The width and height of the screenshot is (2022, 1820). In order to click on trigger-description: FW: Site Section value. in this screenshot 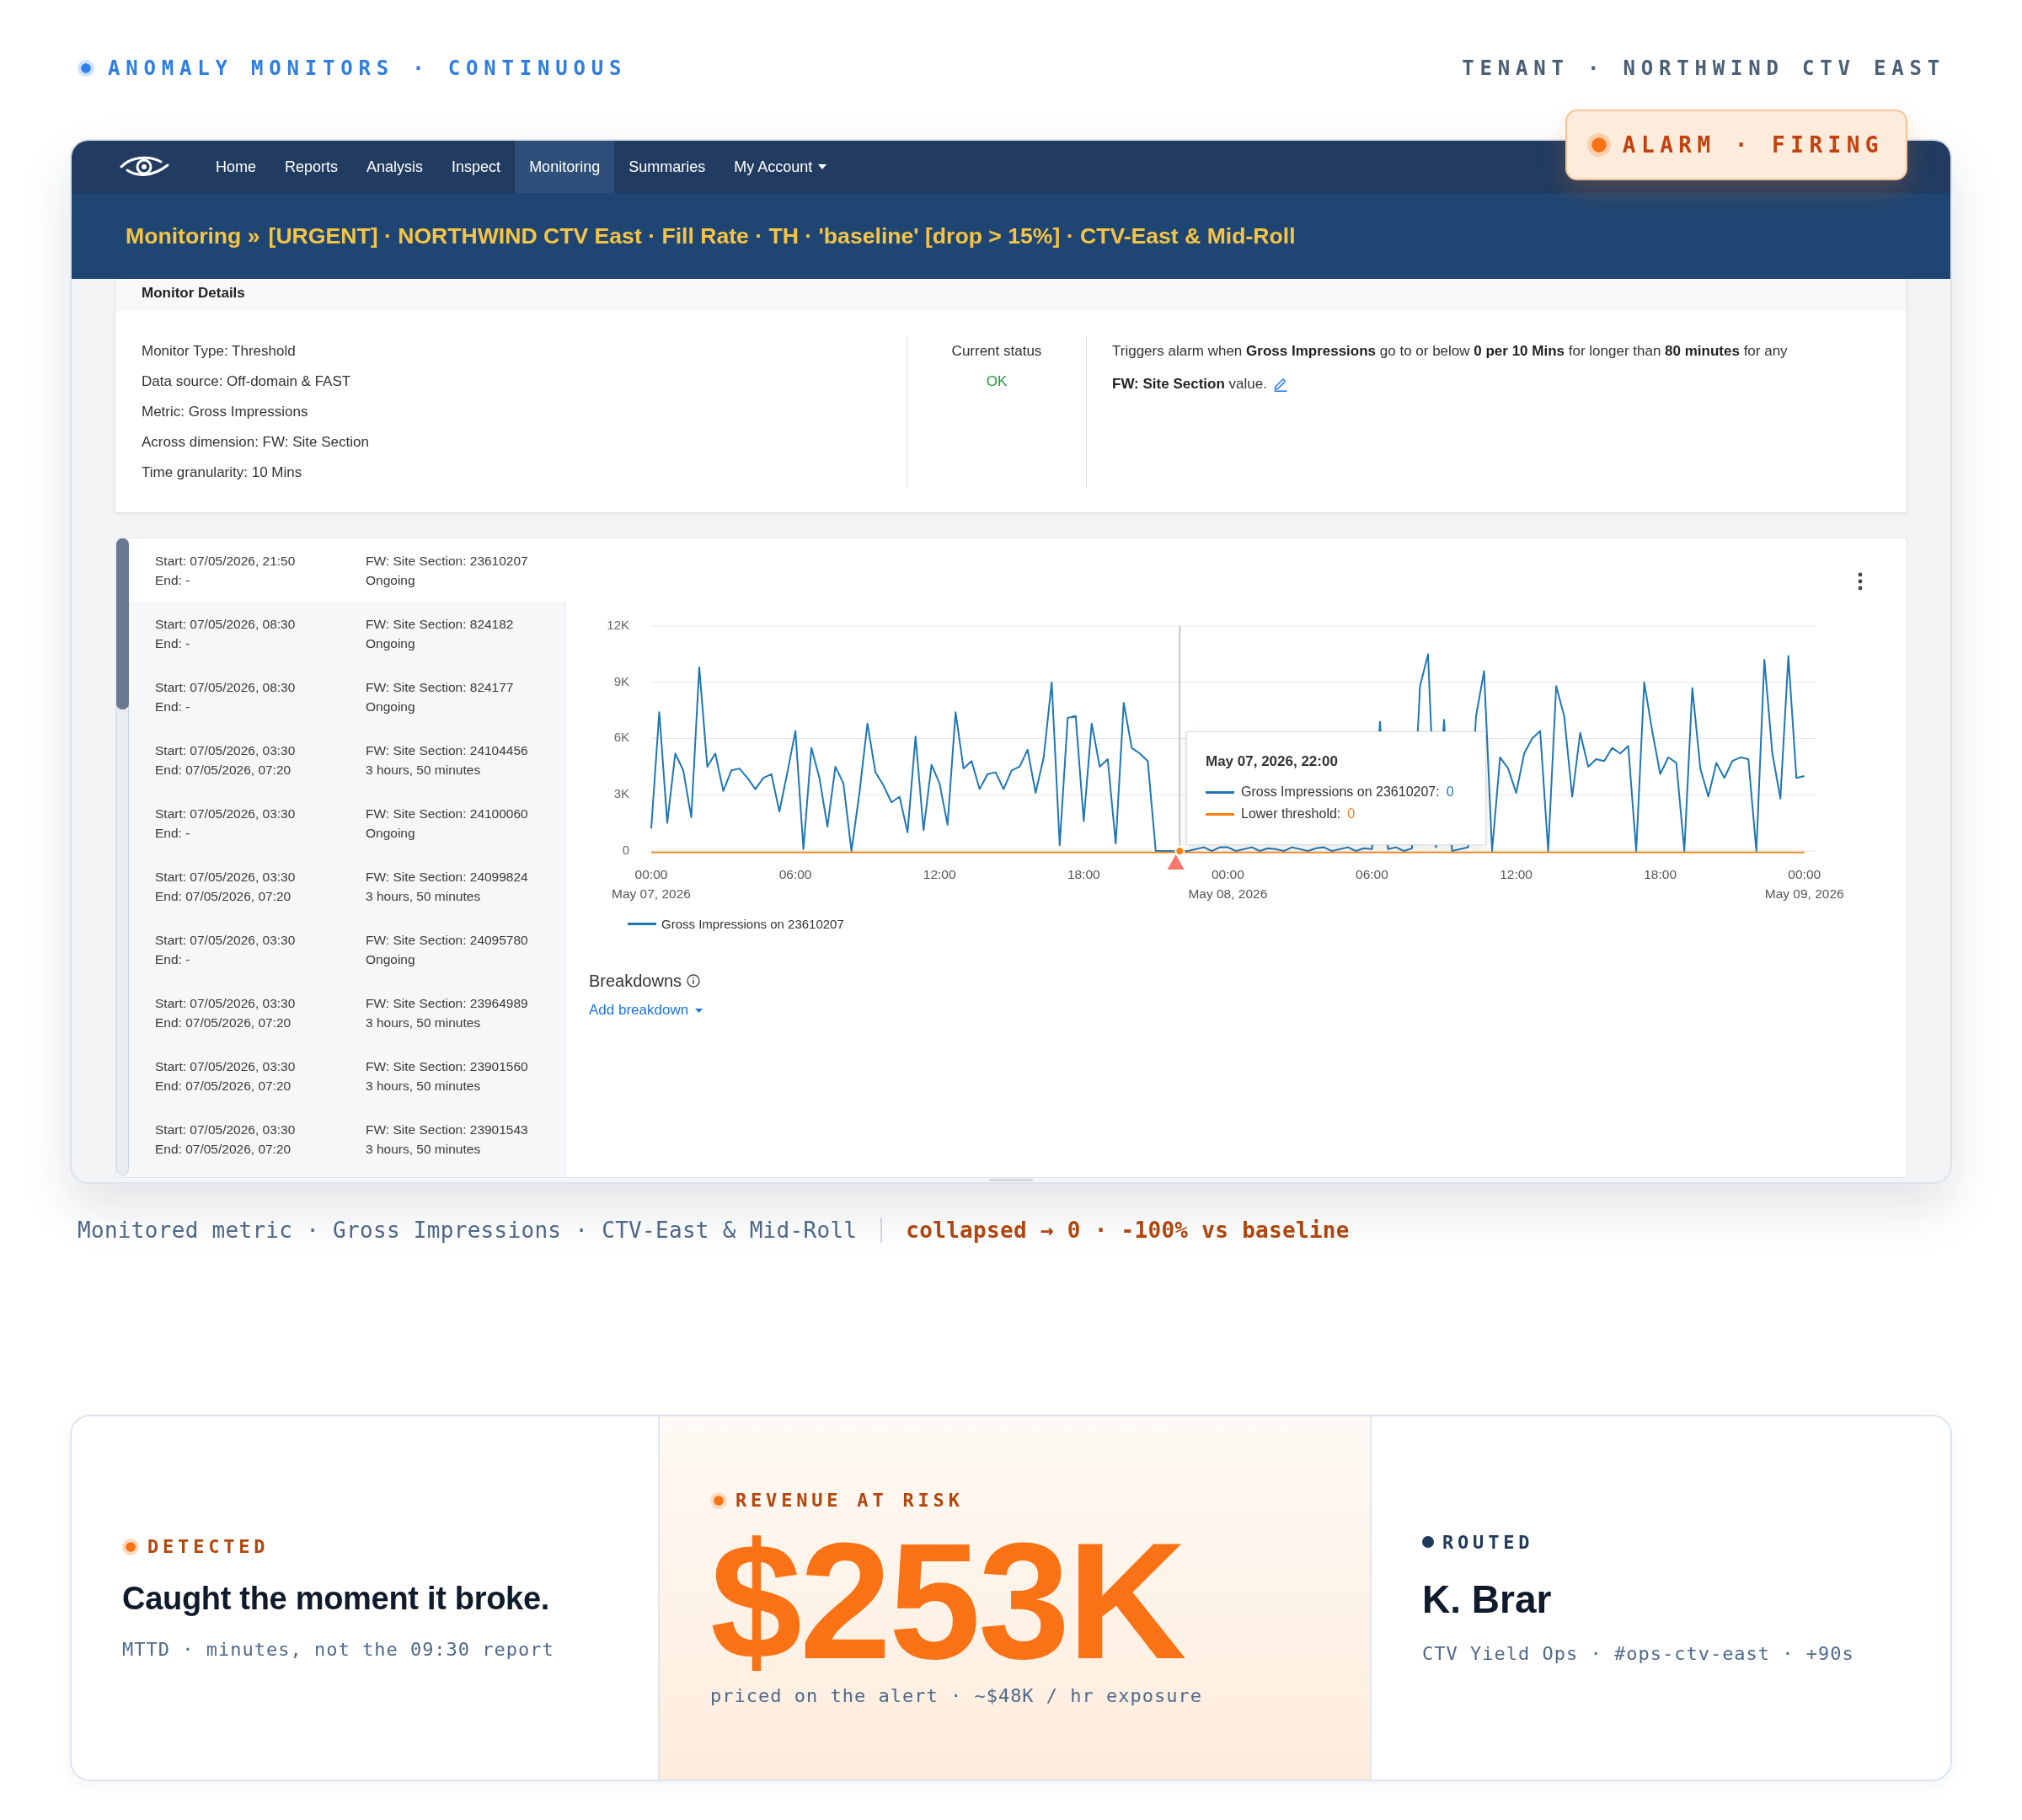, I will do `click(1189, 384)`.